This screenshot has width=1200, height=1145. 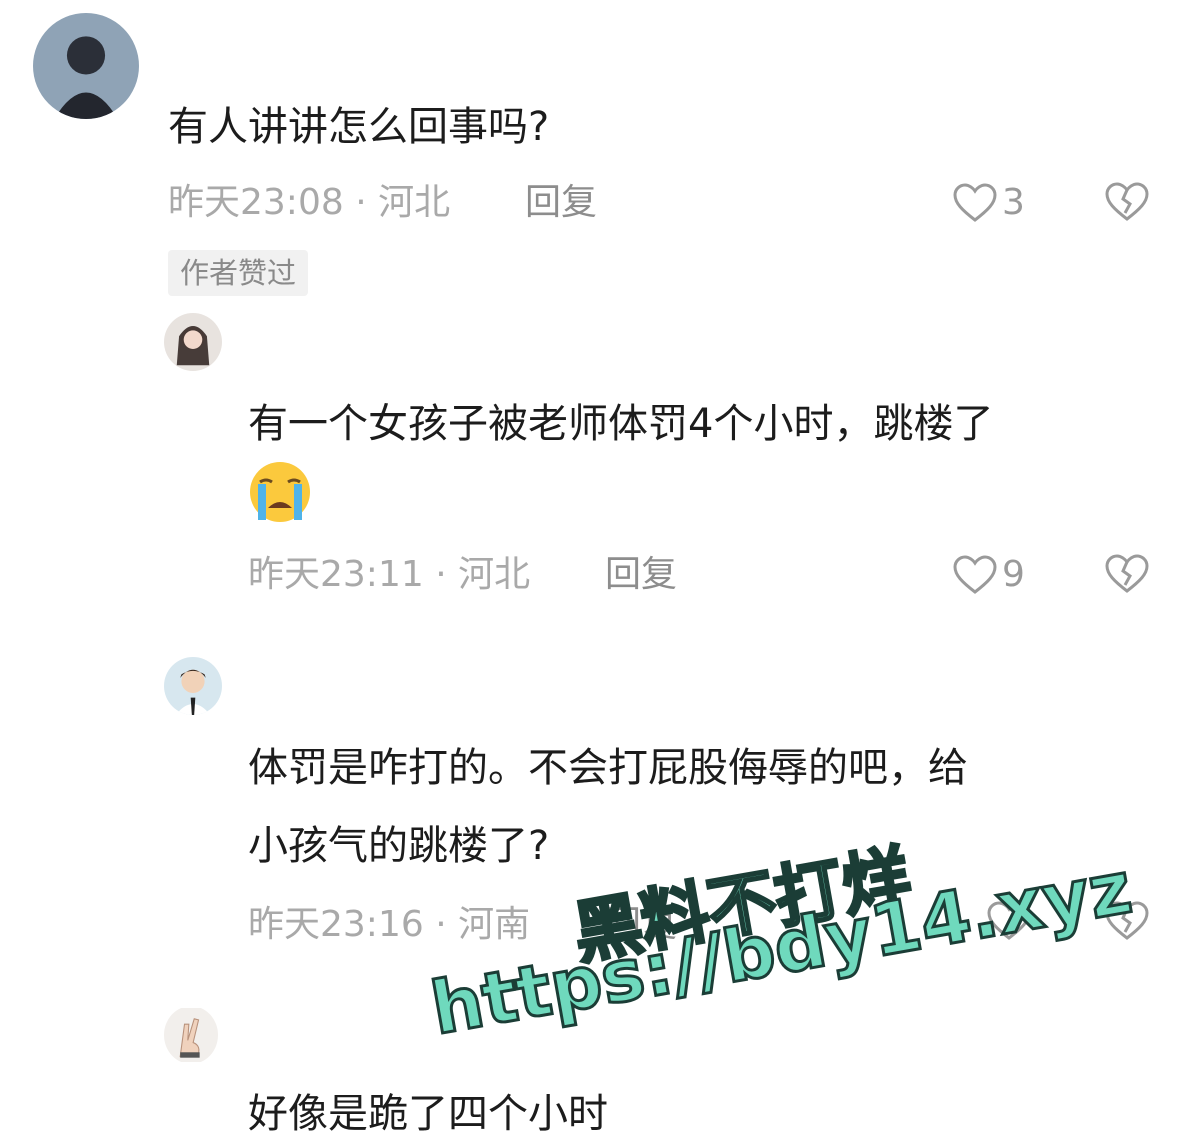 I want to click on comment-text: 好像是跪了四个小时, so click(x=428, y=1114).